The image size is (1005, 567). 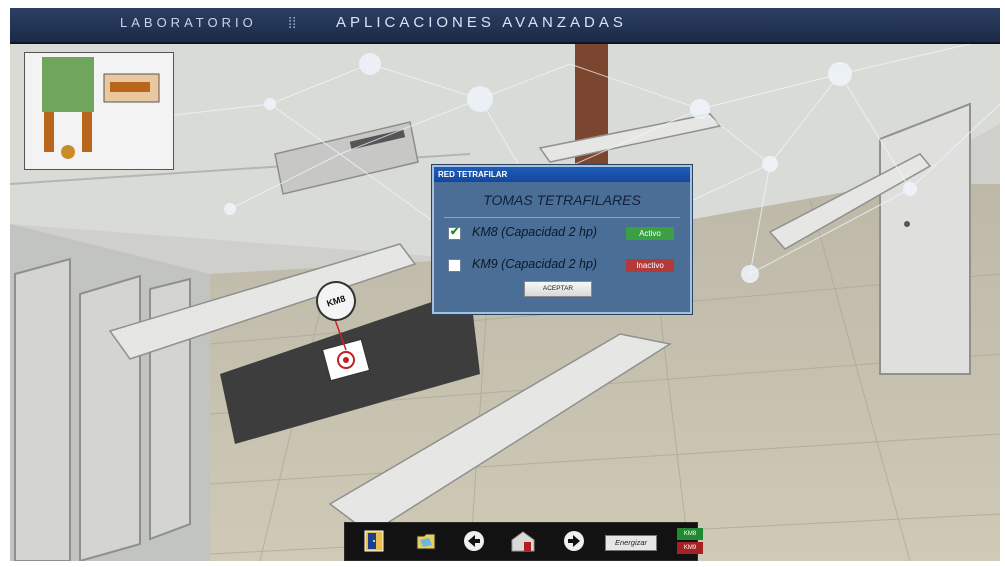 I want to click on title-bar: LABORATORIO ⁞⁞ APLICACIONES AVANZADAS, so click(x=505, y=26).